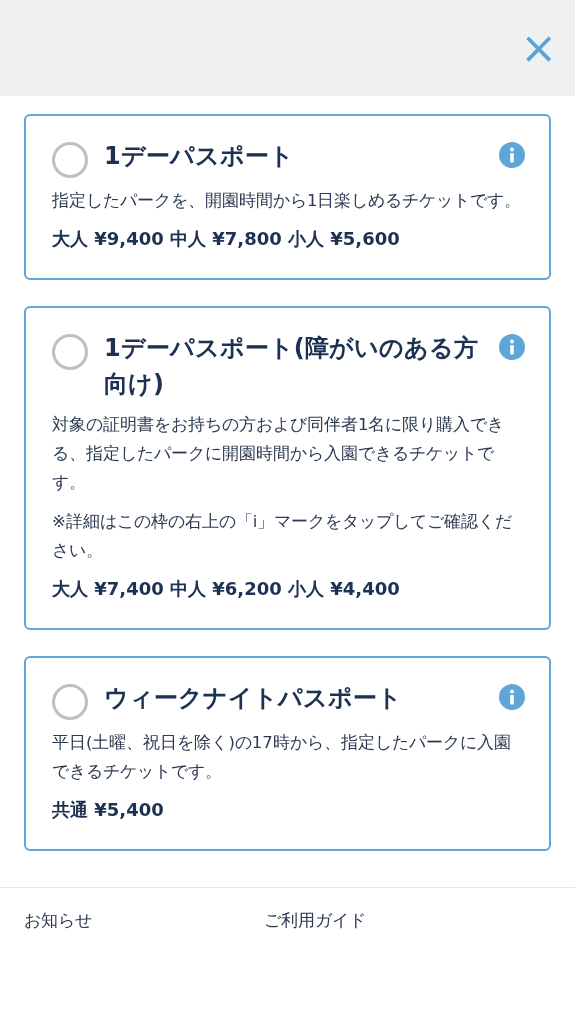  I want to click on ticket-title: 1デーパスポート(障がいのある方向け), so click(291, 366).